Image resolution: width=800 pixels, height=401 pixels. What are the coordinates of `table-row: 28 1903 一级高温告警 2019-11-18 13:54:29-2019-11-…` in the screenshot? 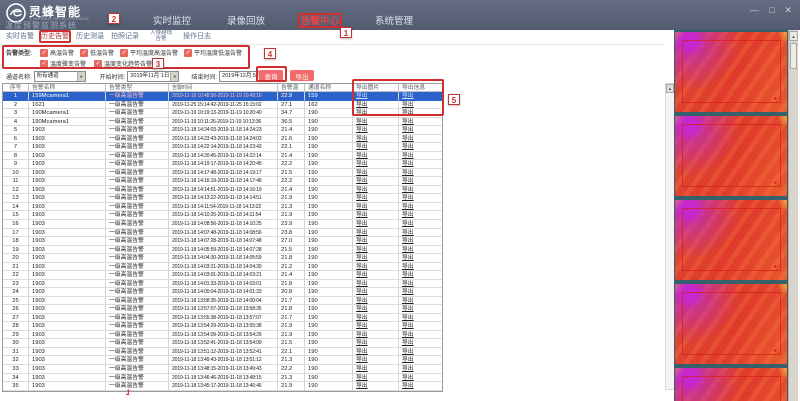 It's located at (222, 326).